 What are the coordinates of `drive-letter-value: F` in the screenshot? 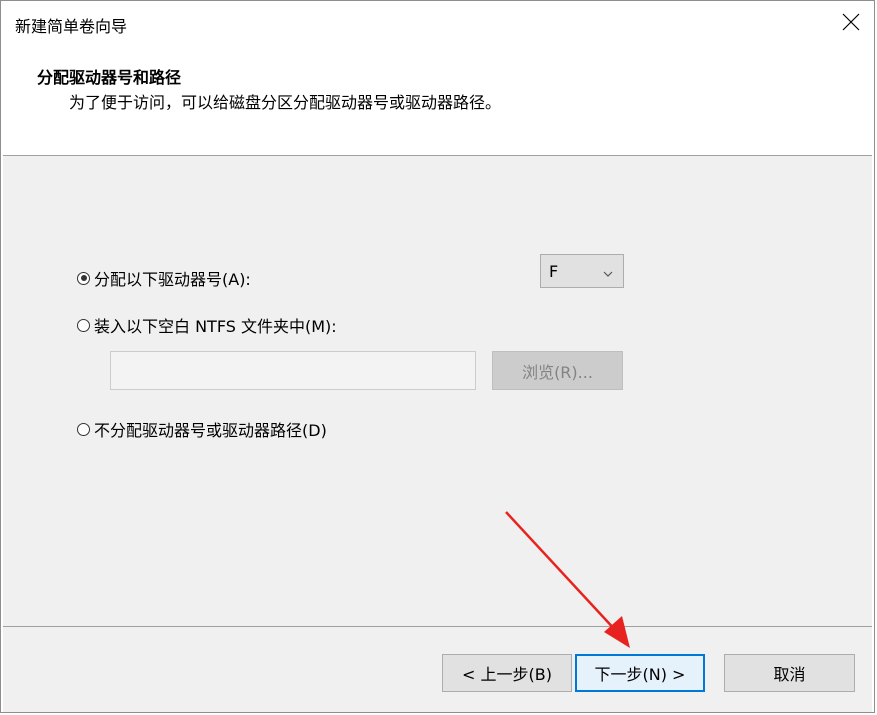 It's located at (554, 271).